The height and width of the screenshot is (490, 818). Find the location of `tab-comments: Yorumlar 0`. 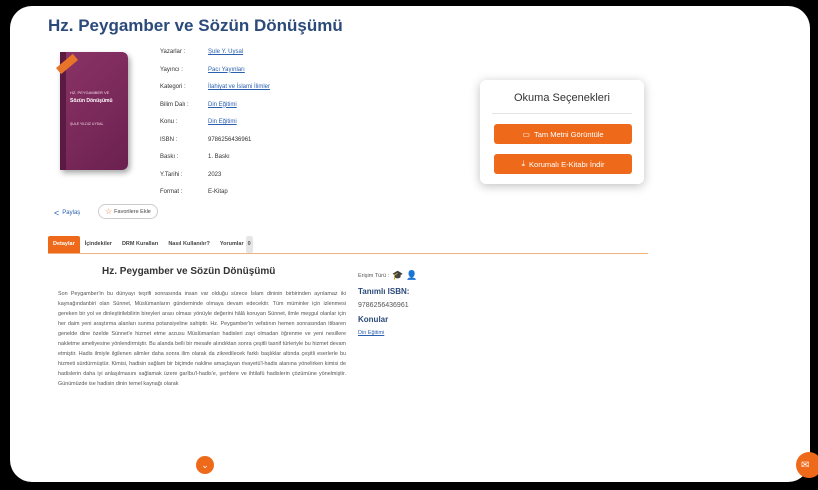

tab-comments: Yorumlar 0 is located at coordinates (236, 244).